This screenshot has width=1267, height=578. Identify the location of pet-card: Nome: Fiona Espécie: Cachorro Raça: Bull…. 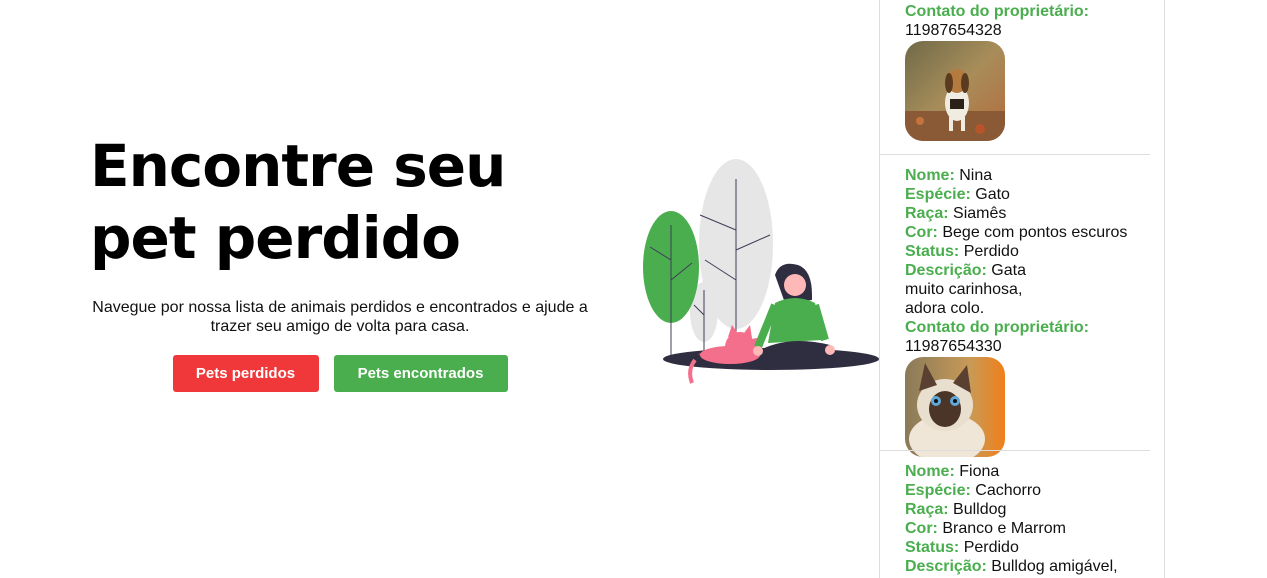
(1015, 513).